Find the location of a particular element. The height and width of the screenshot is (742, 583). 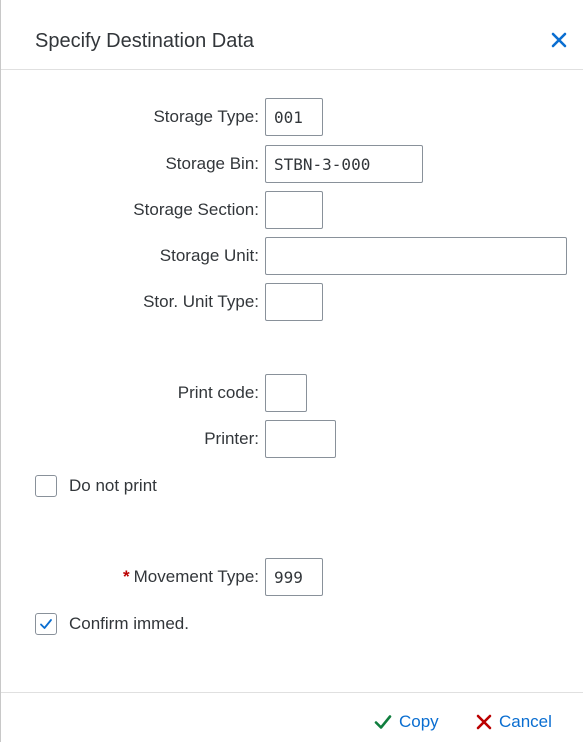

do-not-print-checkbox is located at coordinates (46, 486).